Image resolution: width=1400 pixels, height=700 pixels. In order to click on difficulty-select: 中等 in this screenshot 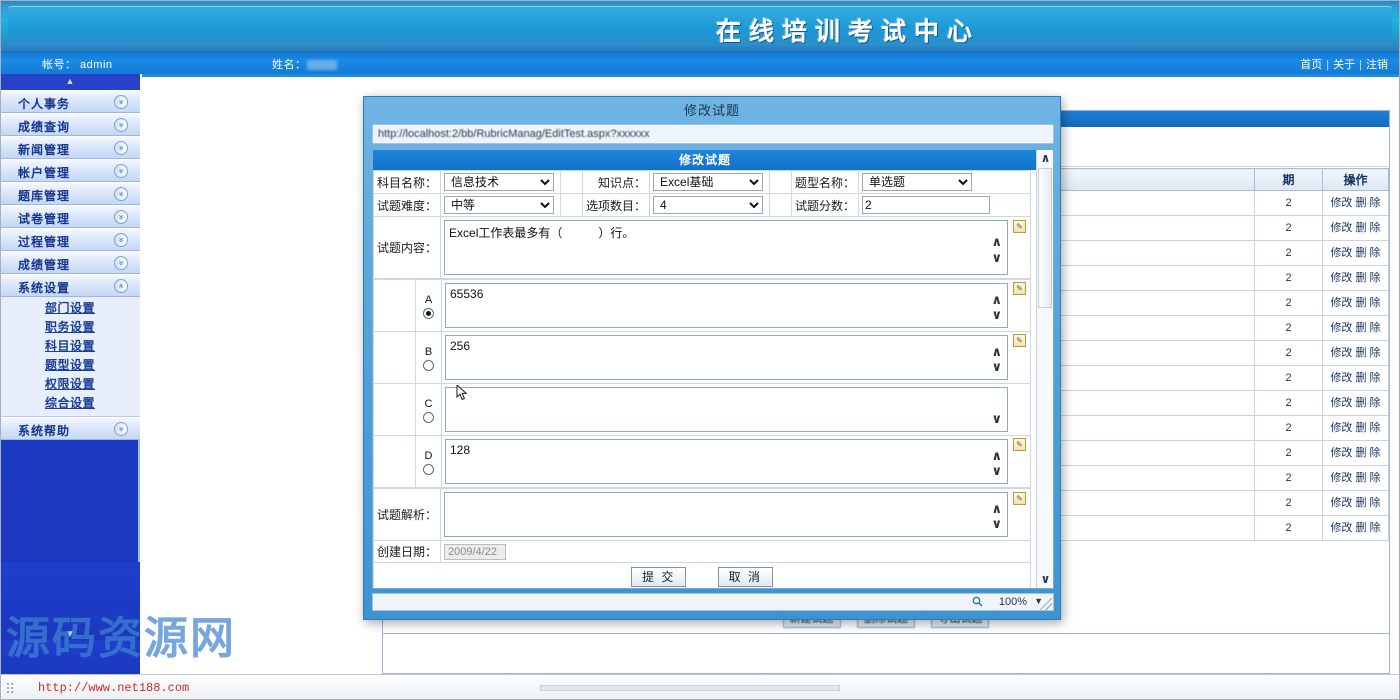, I will do `click(499, 205)`.